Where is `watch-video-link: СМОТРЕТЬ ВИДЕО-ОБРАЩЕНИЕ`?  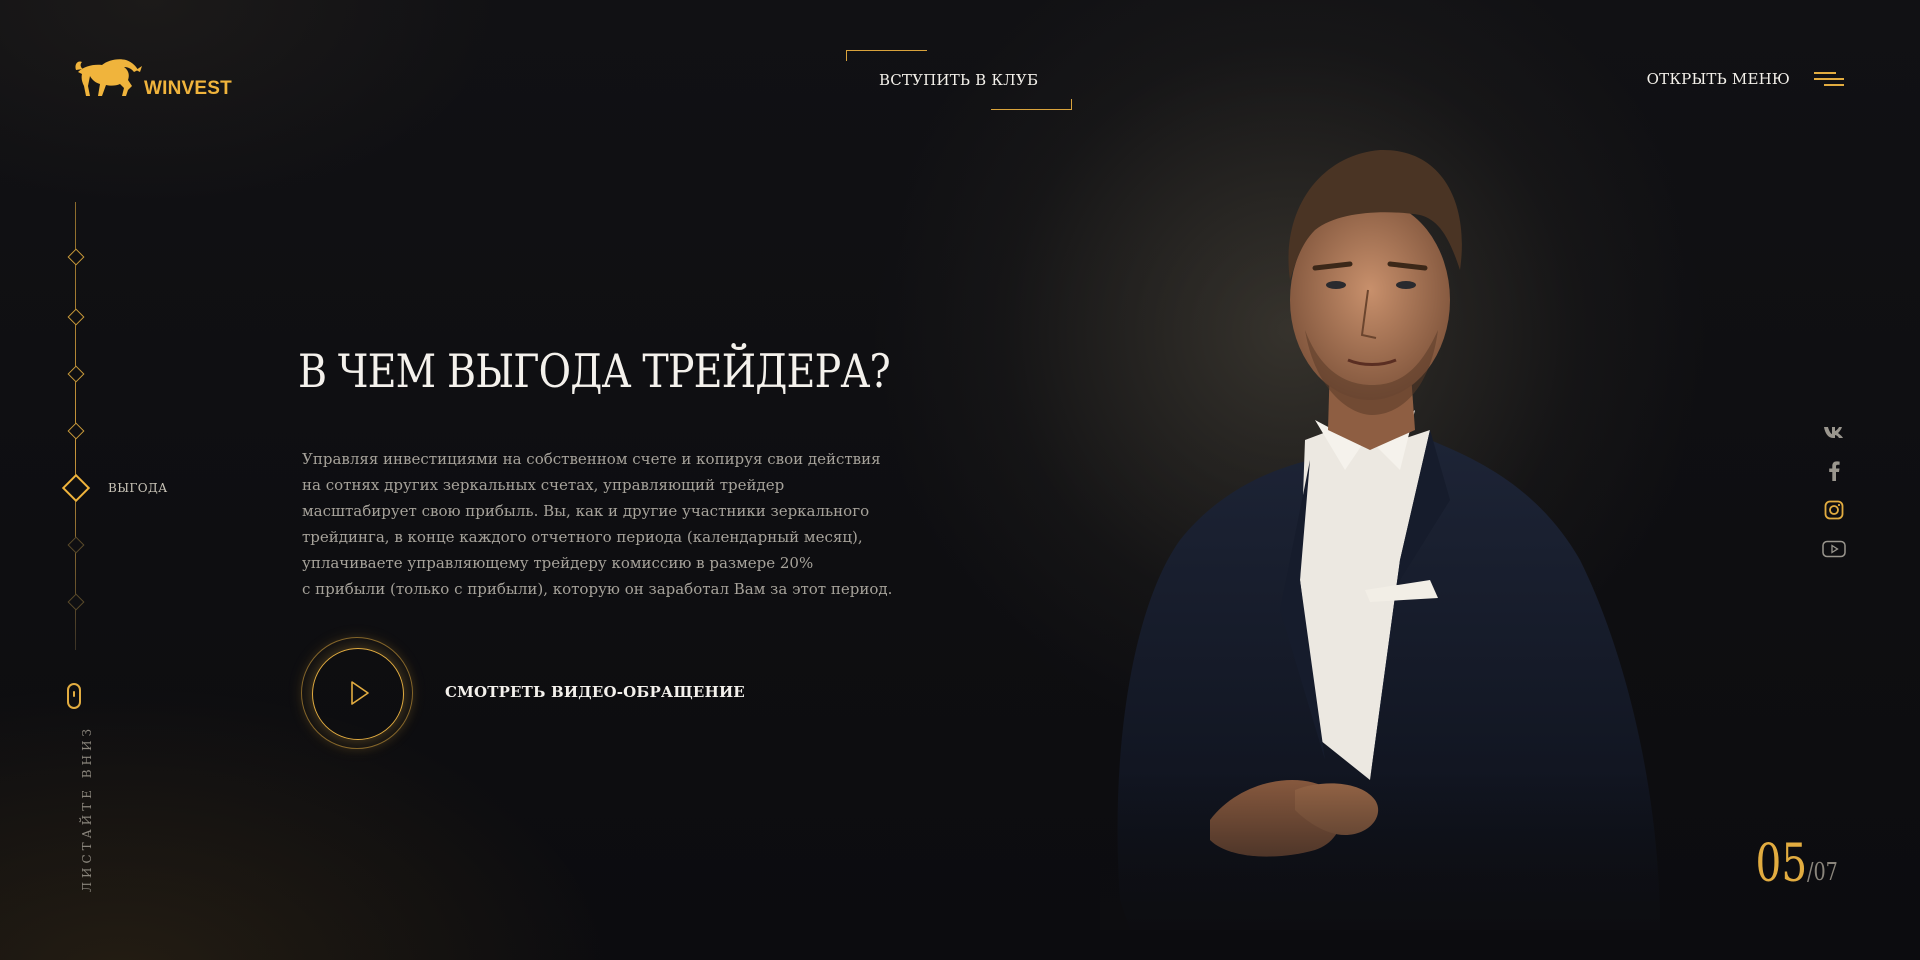
watch-video-link: СМОТРЕТЬ ВИДЕО-ОБРАЩЕНИЕ is located at coordinates (595, 692).